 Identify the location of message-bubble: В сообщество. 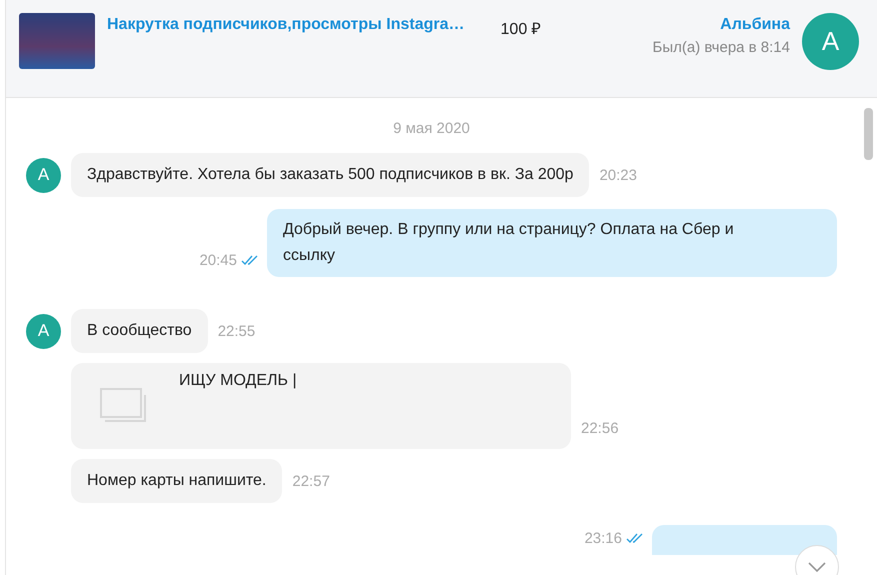
(139, 331).